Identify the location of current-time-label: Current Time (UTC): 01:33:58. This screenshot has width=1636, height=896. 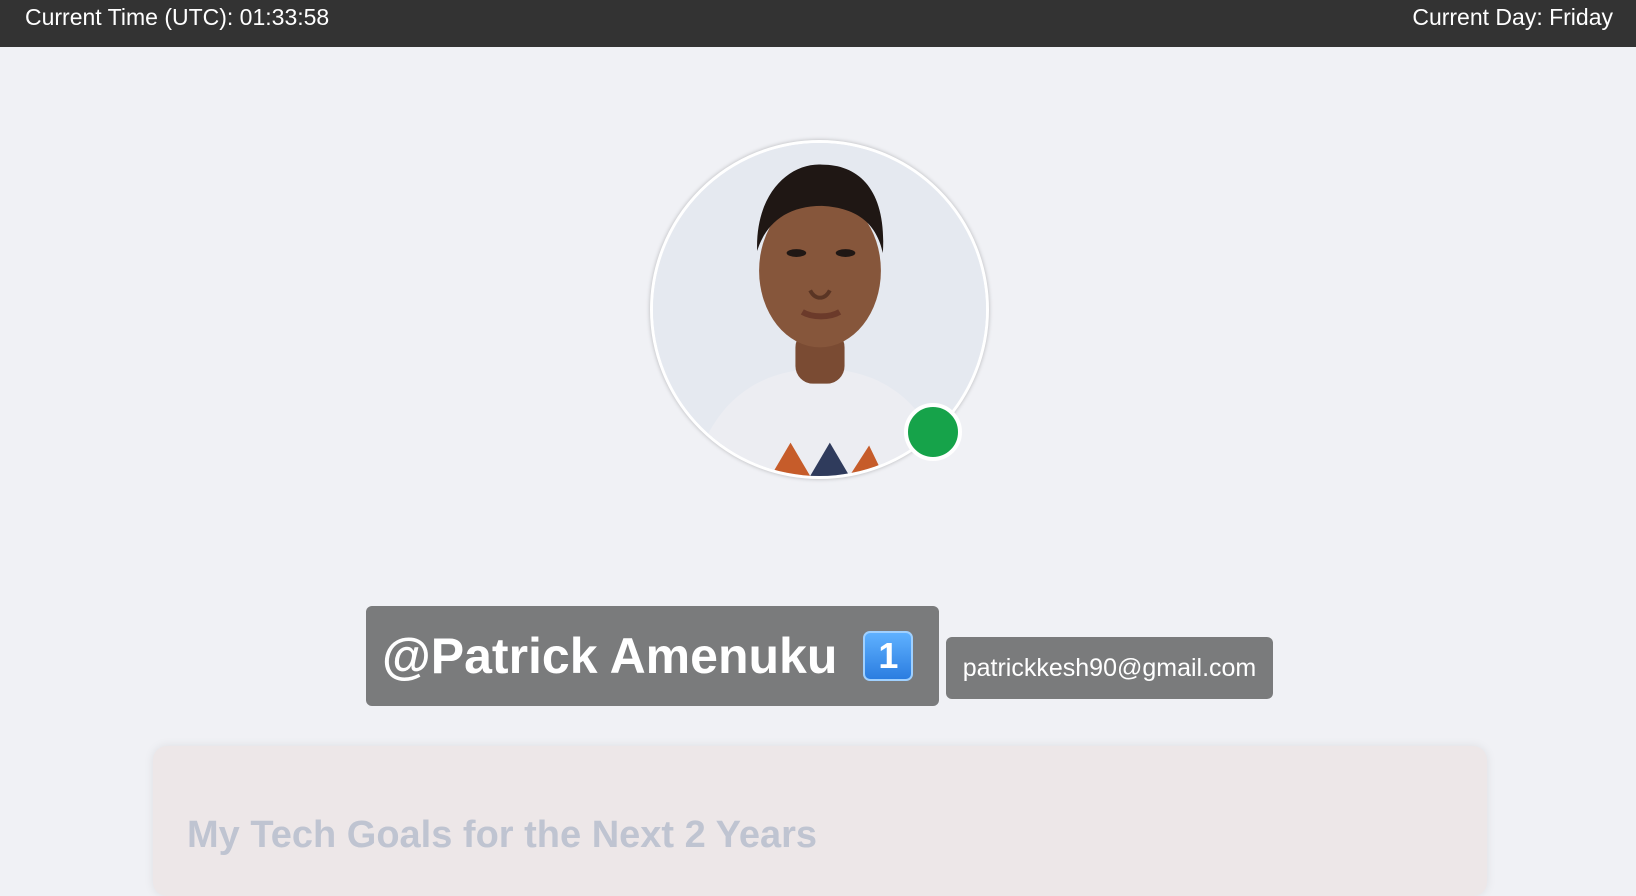
(177, 17).